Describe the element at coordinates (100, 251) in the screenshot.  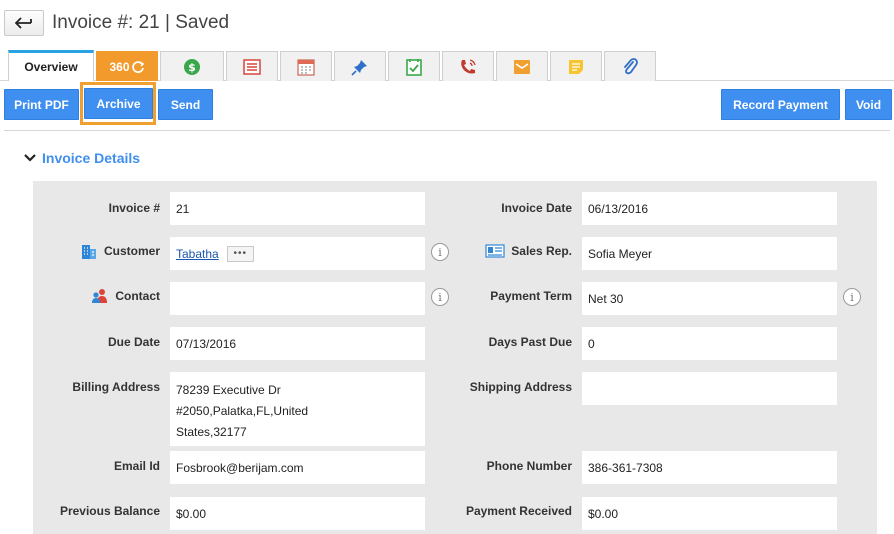
I see `customer-label: Customer` at that location.